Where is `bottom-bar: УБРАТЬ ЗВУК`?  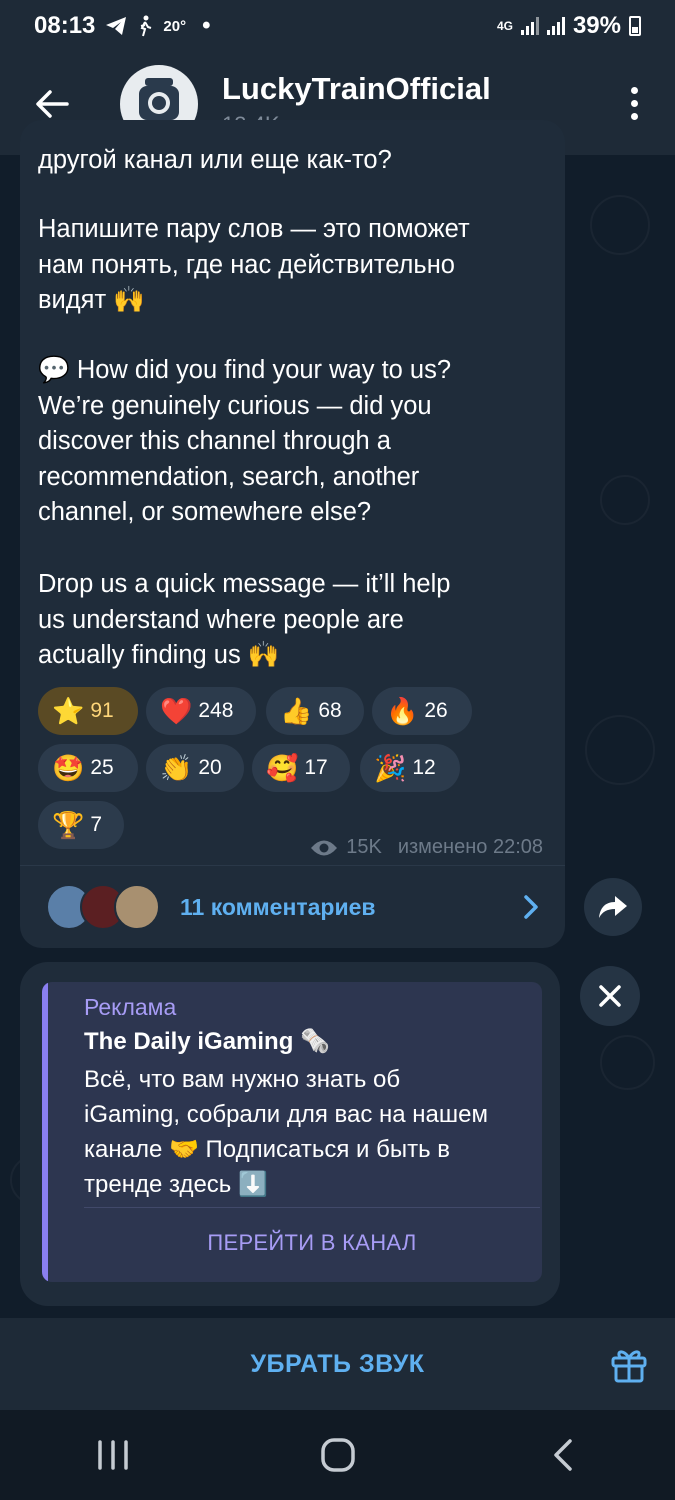
bottom-bar: УБРАТЬ ЗВУК is located at coordinates (337, 1364).